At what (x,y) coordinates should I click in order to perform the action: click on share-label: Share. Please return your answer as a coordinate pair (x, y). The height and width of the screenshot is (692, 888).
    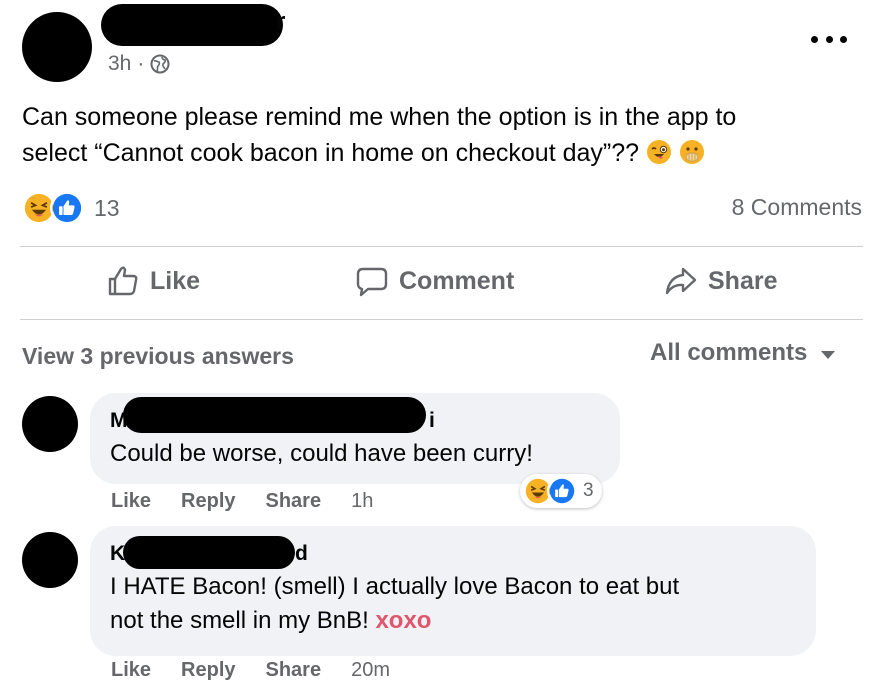
    Looking at the image, I should click on (743, 280).